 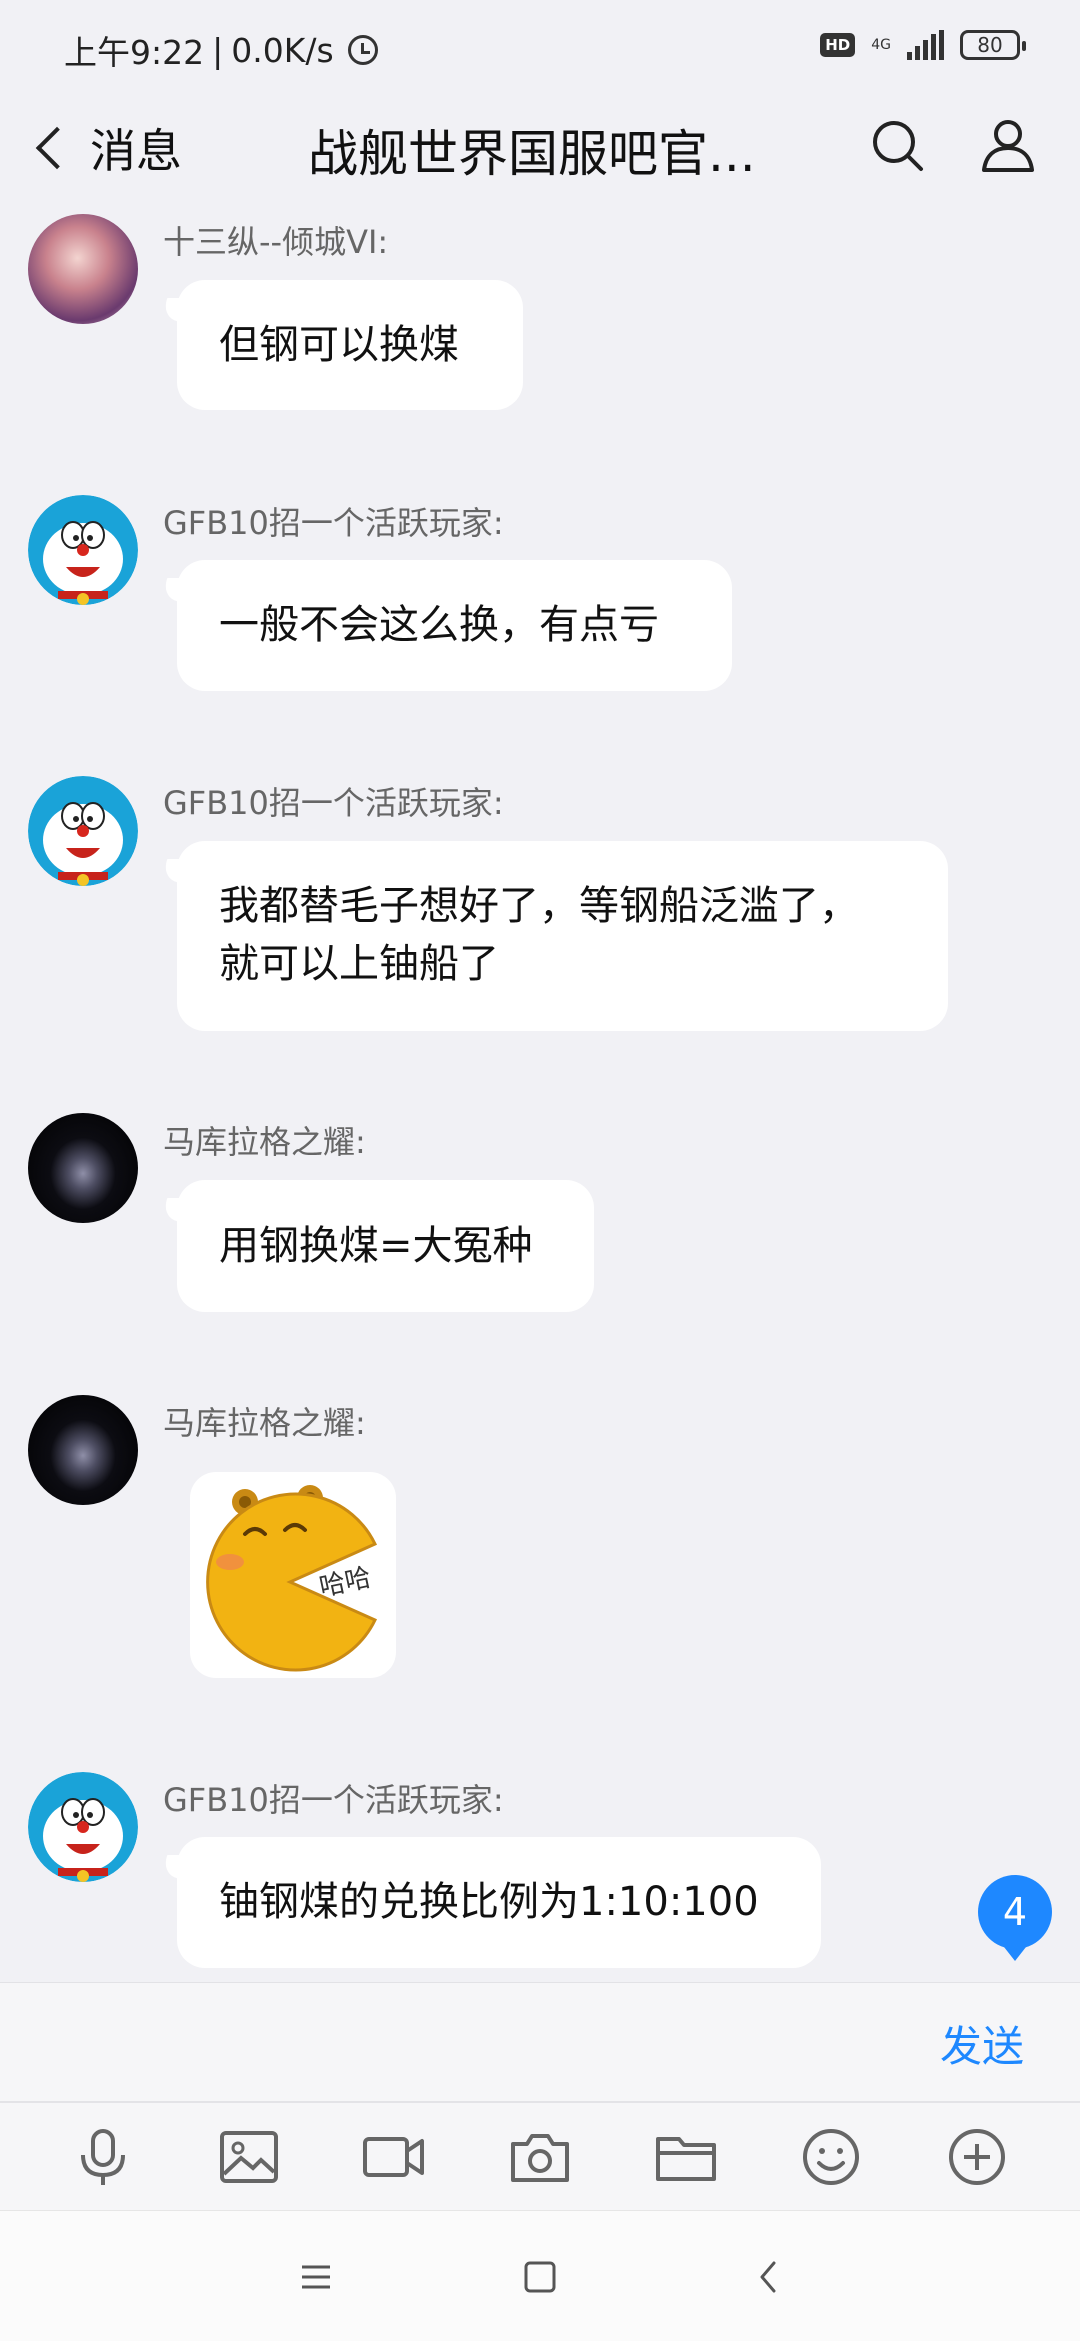 I want to click on sticker-text: 哈哈, so click(x=345, y=1583).